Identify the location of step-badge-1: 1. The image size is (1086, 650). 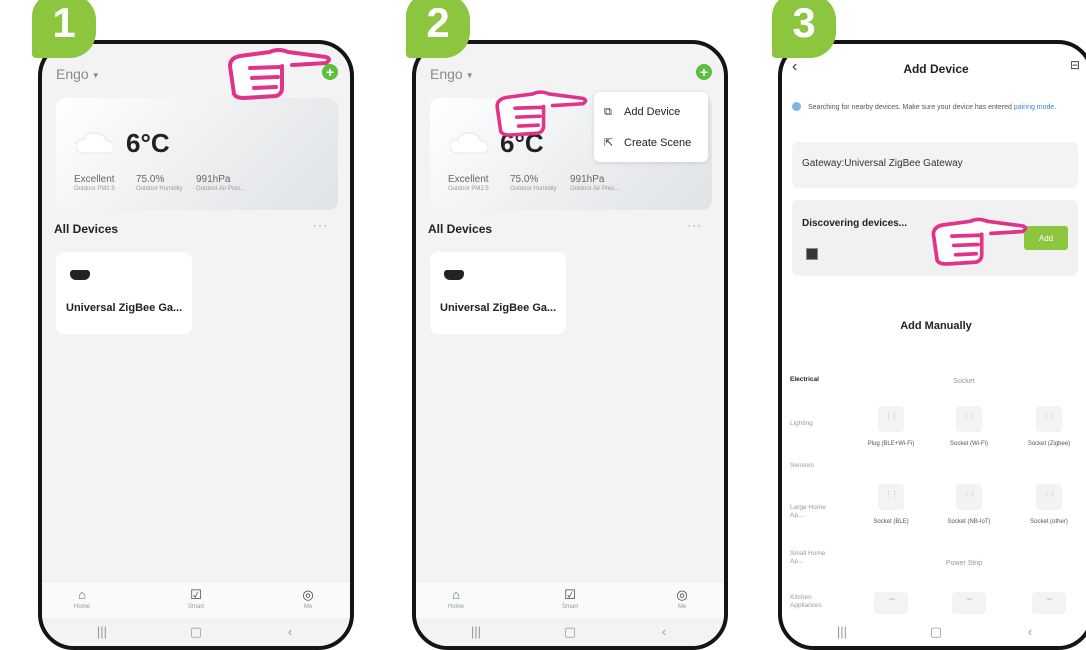
(64, 29).